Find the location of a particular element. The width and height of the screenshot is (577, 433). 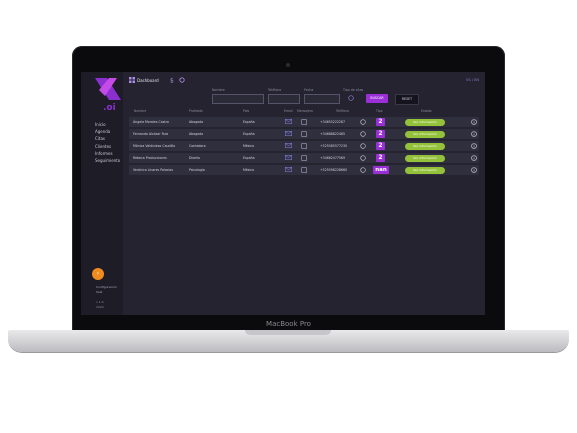

camera-icon is located at coordinates (288, 65).